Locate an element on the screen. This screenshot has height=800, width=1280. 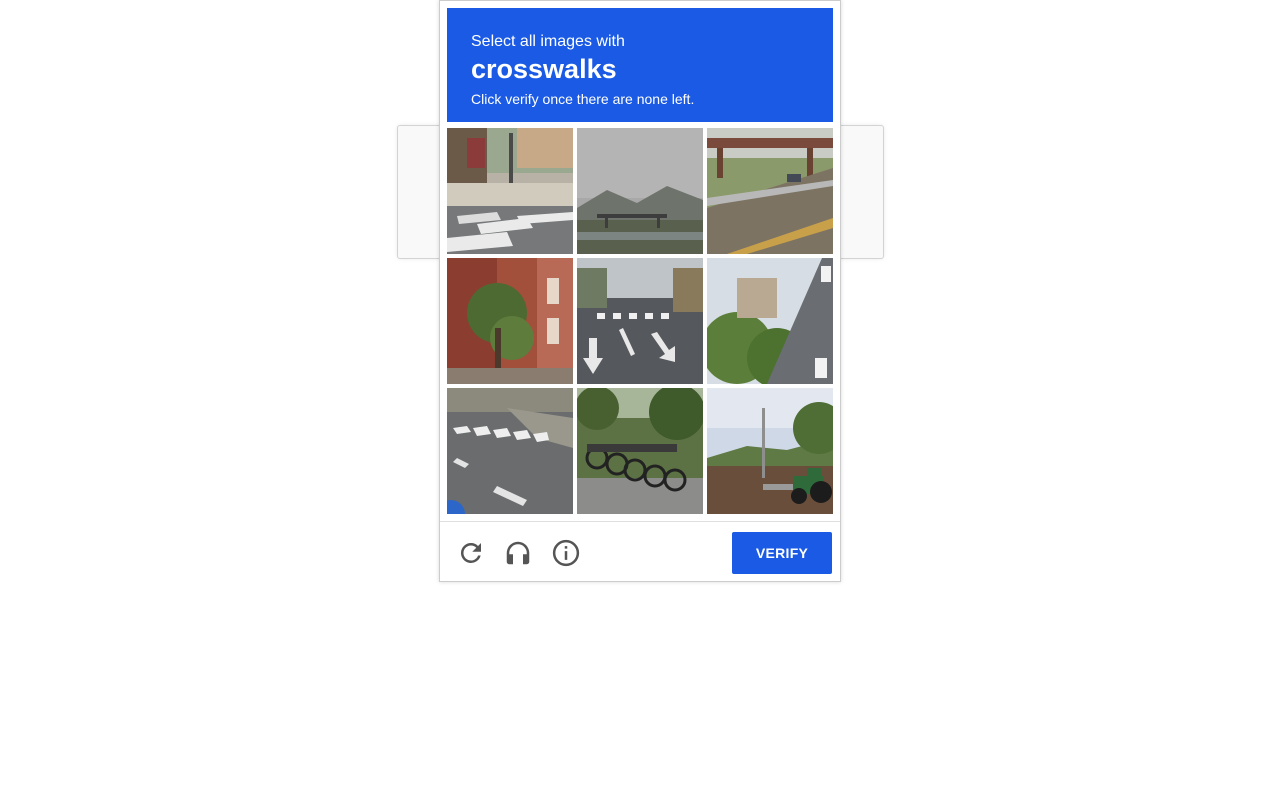
info-icon is located at coordinates (566, 553).